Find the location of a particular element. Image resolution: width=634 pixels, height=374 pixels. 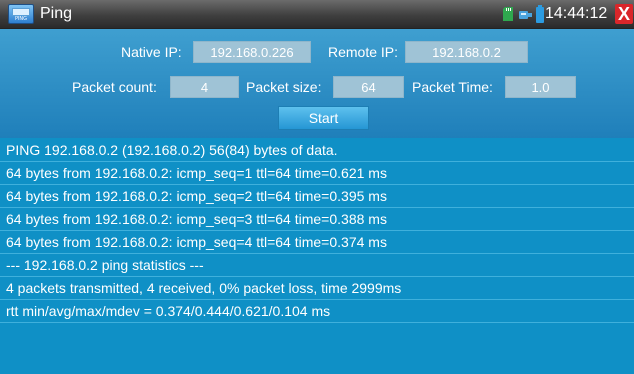

window-title: Ping is located at coordinates (56, 13).